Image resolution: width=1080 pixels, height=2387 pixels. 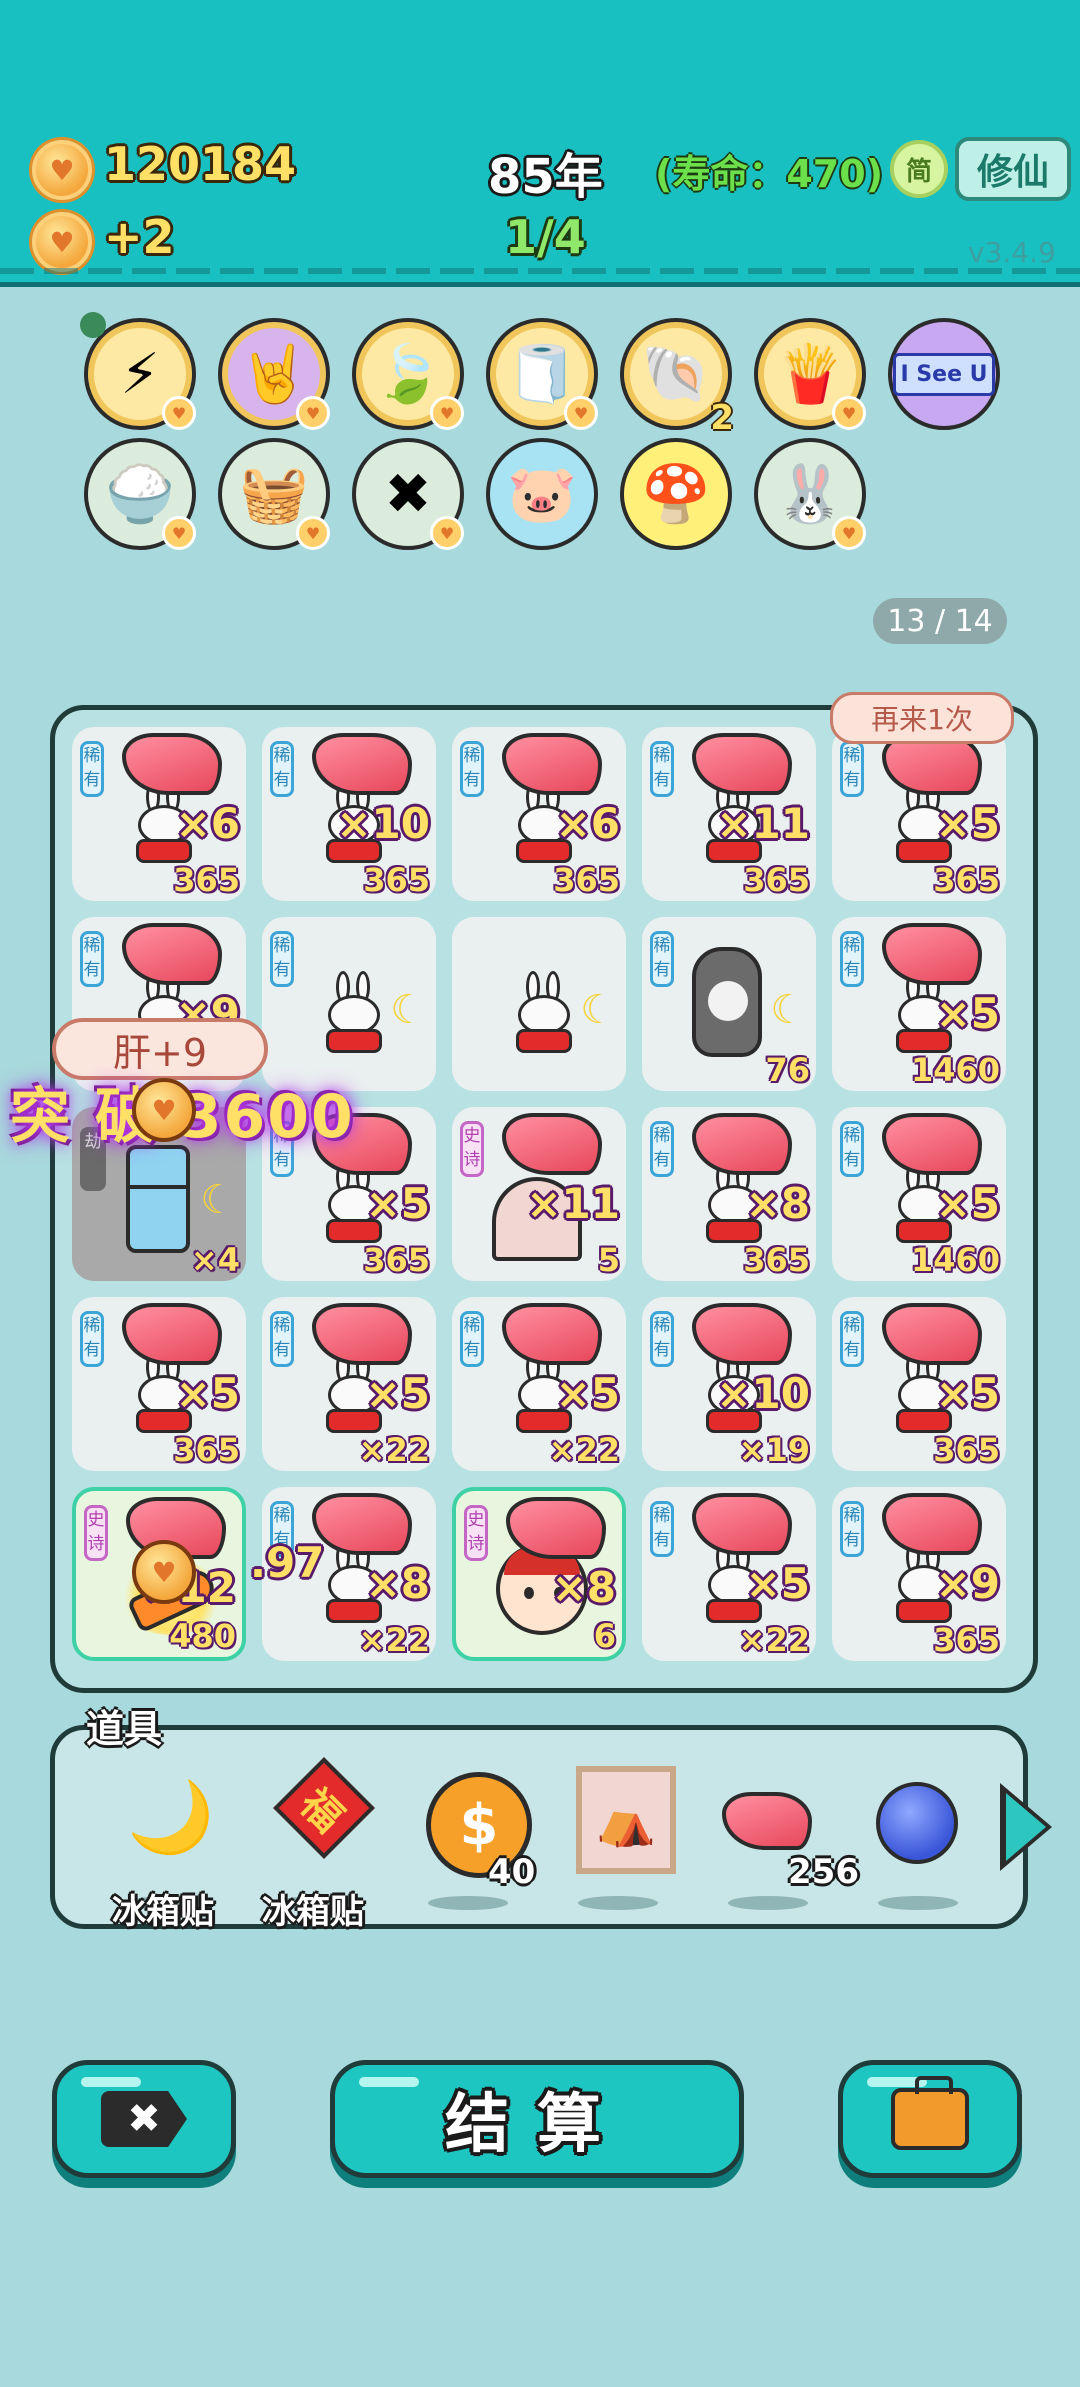 I want to click on rock-hand-icon-glyph: 🤘, so click(x=274, y=374).